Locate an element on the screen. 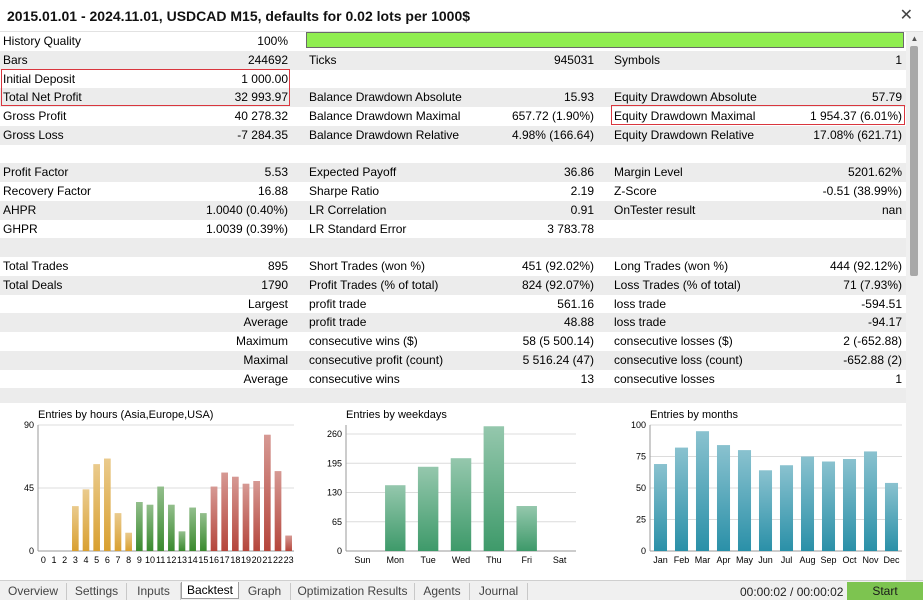  report-value-2: 945031 is located at coordinates (573, 59).